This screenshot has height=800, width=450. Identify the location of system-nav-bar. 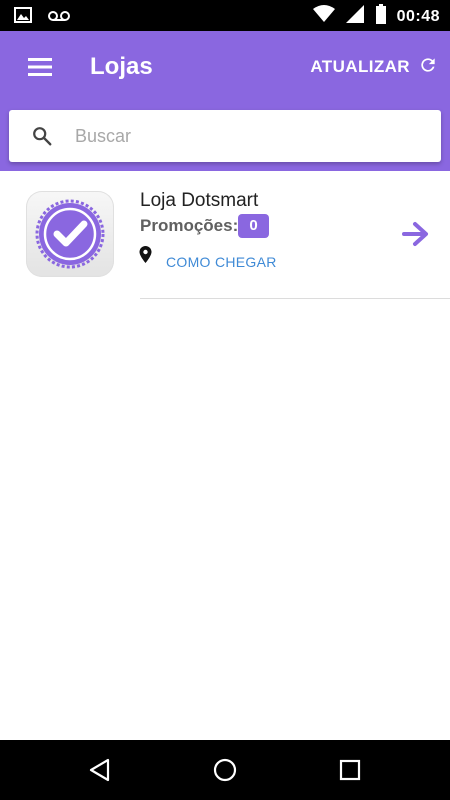
(225, 770).